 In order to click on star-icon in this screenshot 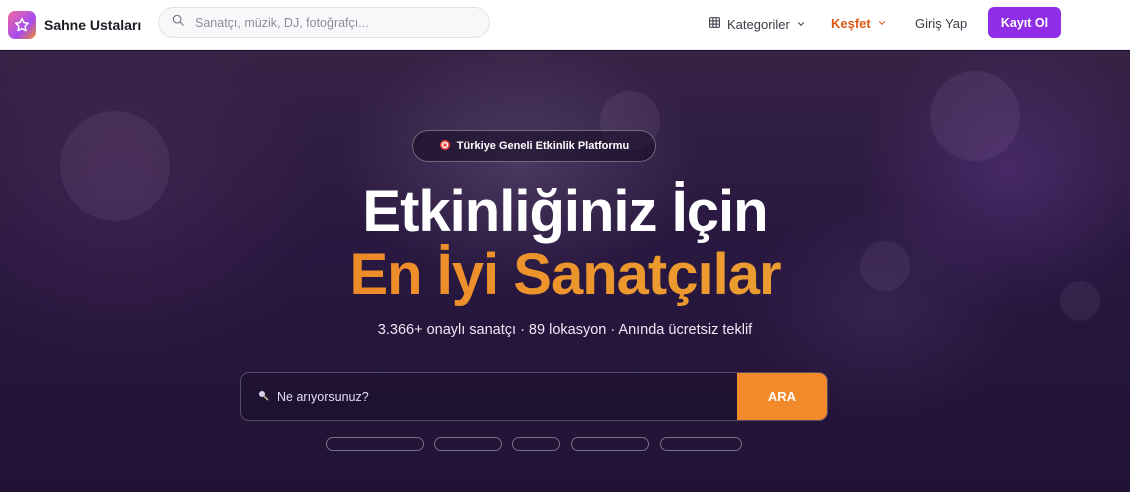, I will do `click(22, 24)`.